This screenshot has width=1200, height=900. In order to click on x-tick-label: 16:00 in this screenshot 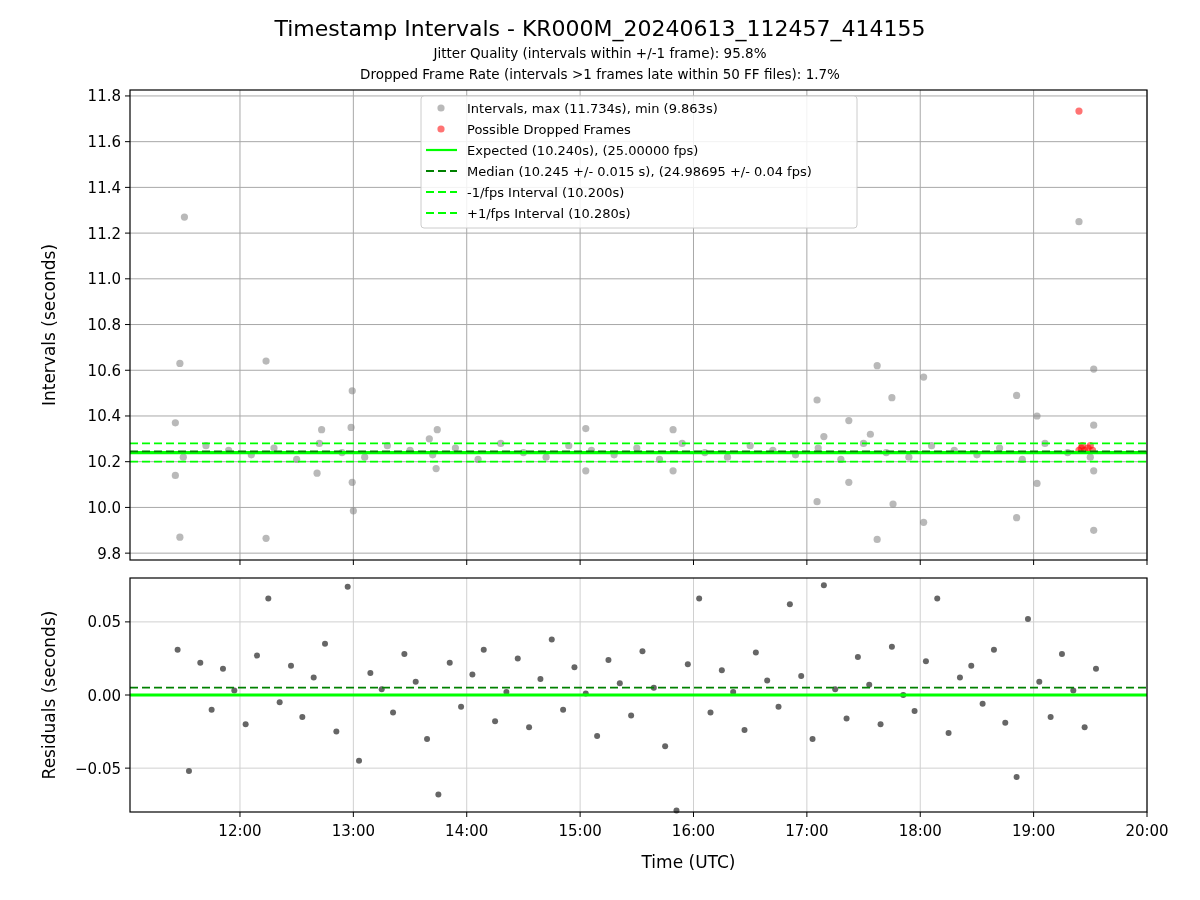, I will do `click(693, 831)`.